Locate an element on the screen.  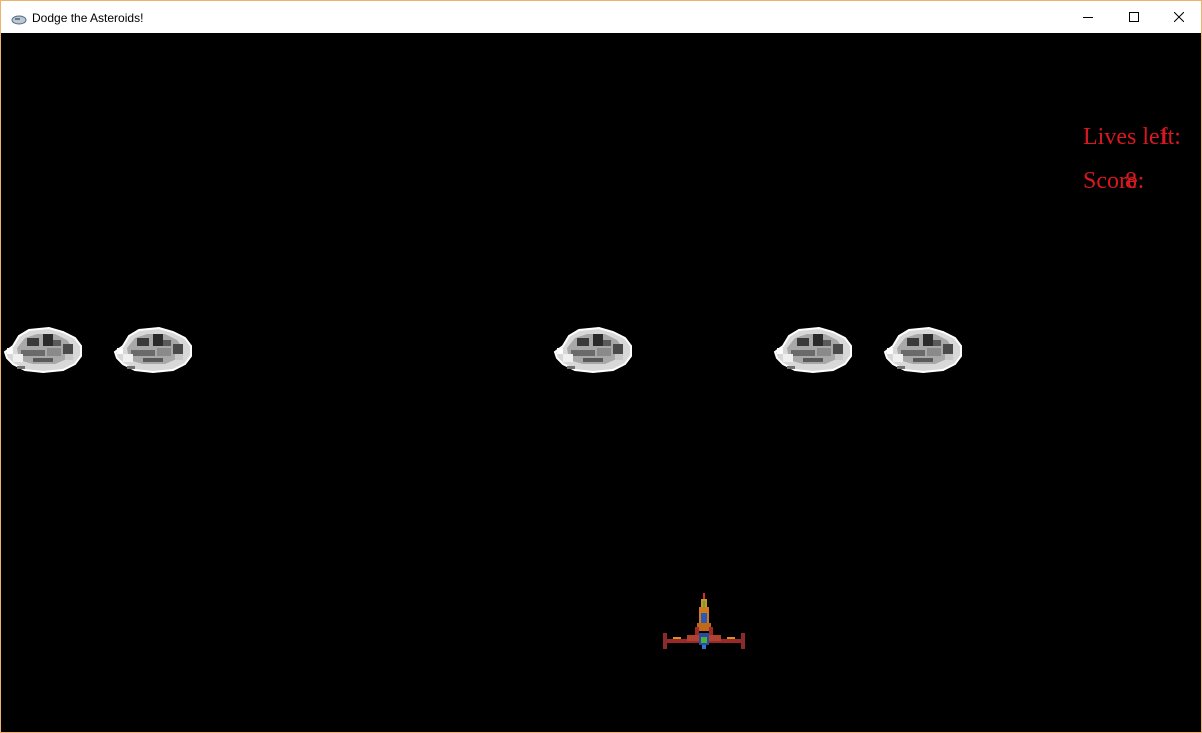
minimize-button is located at coordinates (1088, 17).